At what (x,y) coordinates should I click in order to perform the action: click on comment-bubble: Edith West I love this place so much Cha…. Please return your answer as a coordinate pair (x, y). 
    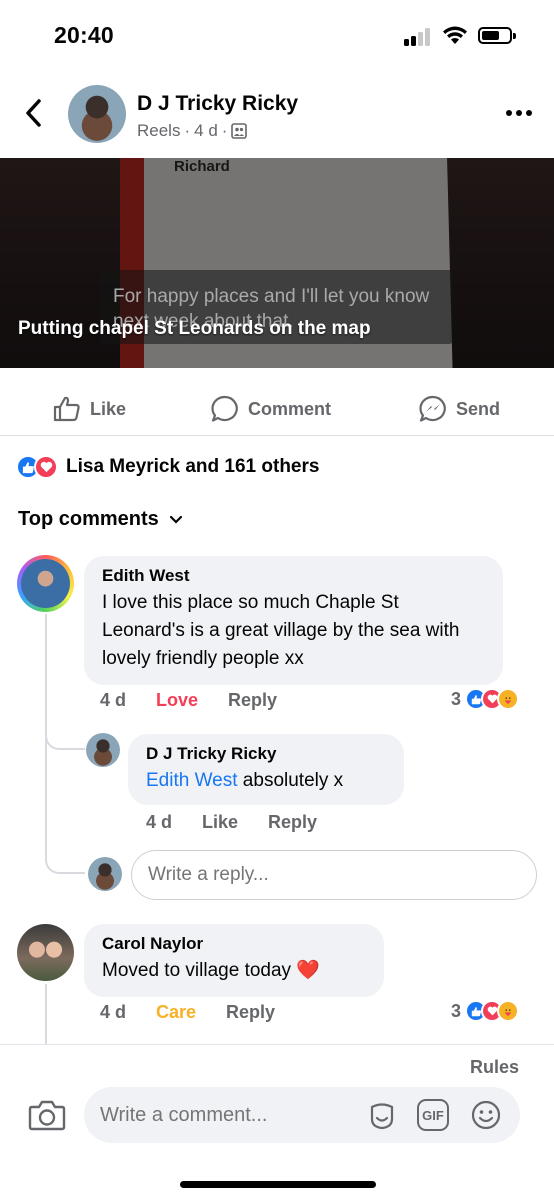
    Looking at the image, I should click on (293, 620).